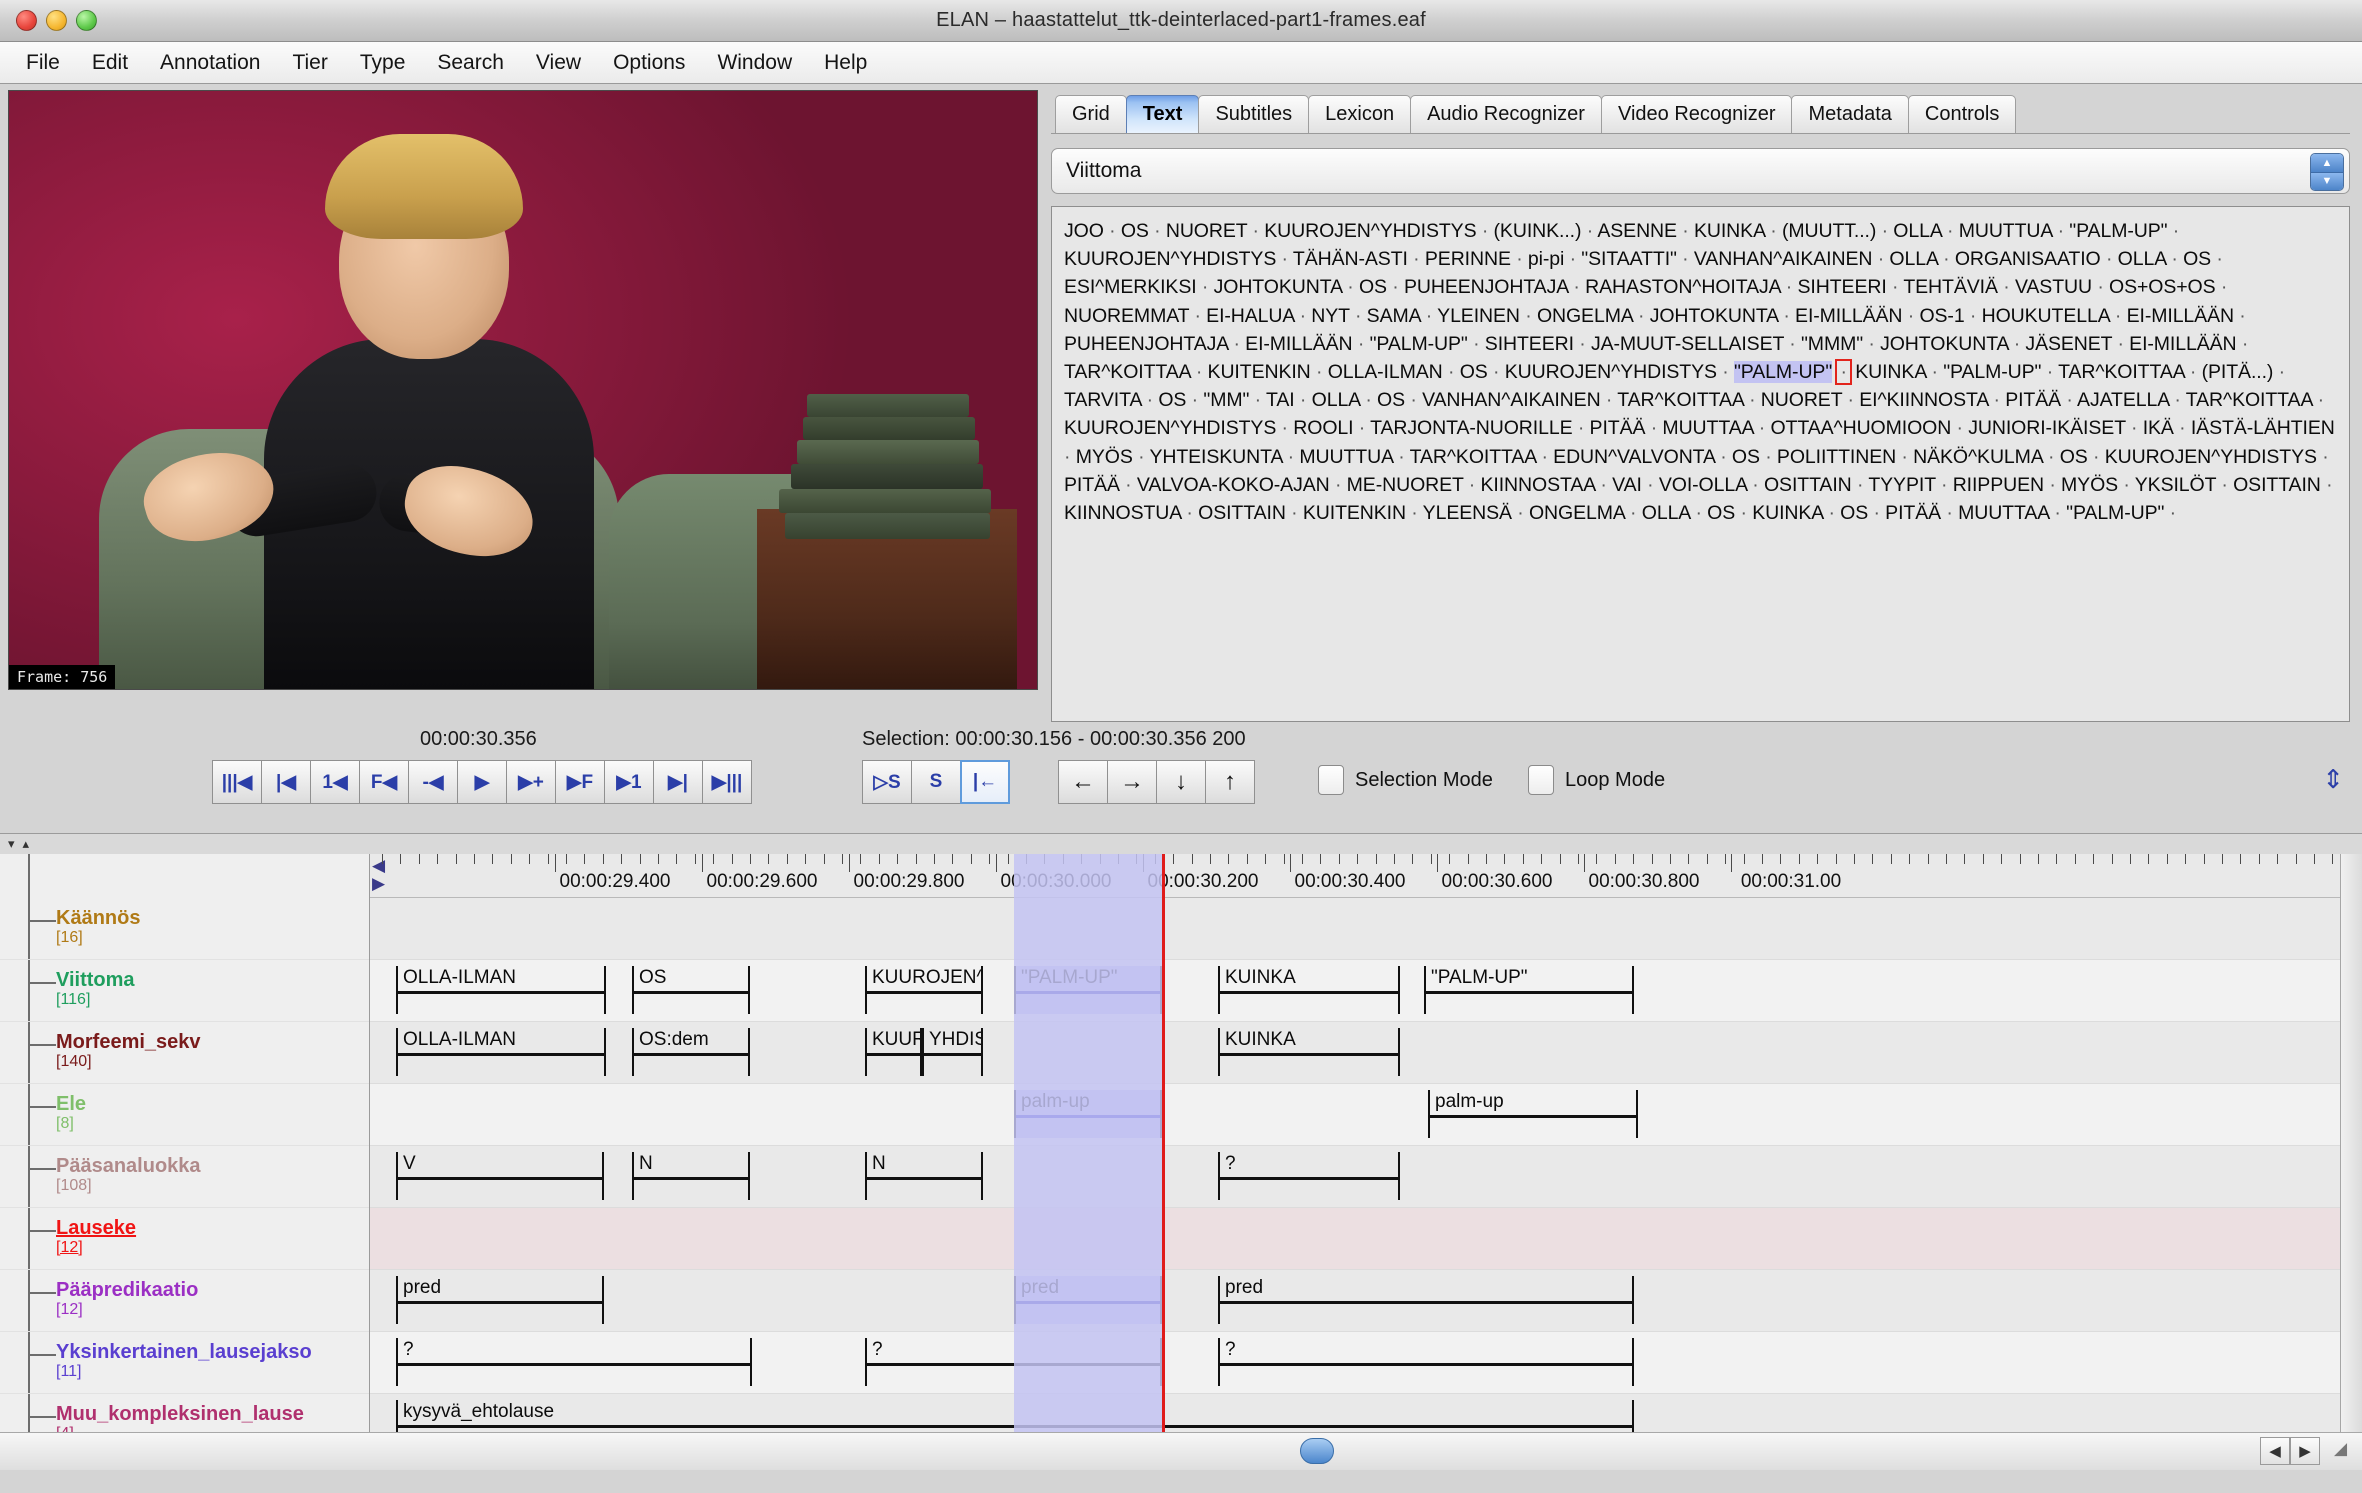  What do you see at coordinates (1083, 782) in the screenshot?
I see `previous-annotation-arrow-button: ←` at bounding box center [1083, 782].